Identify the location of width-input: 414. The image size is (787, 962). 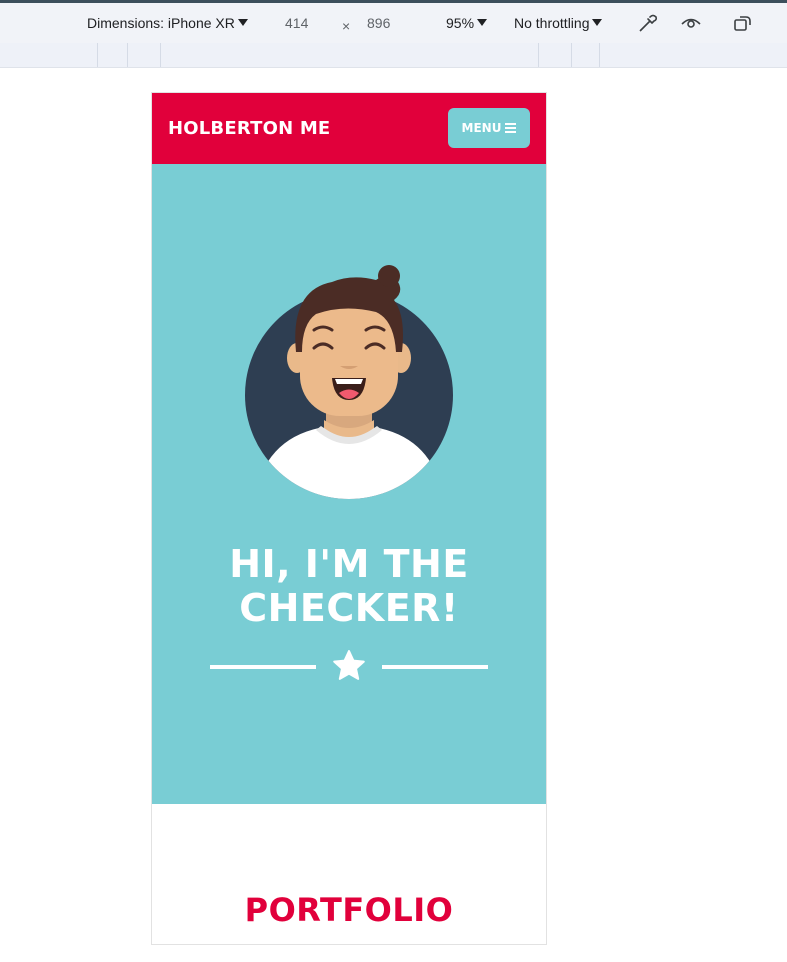
(296, 23).